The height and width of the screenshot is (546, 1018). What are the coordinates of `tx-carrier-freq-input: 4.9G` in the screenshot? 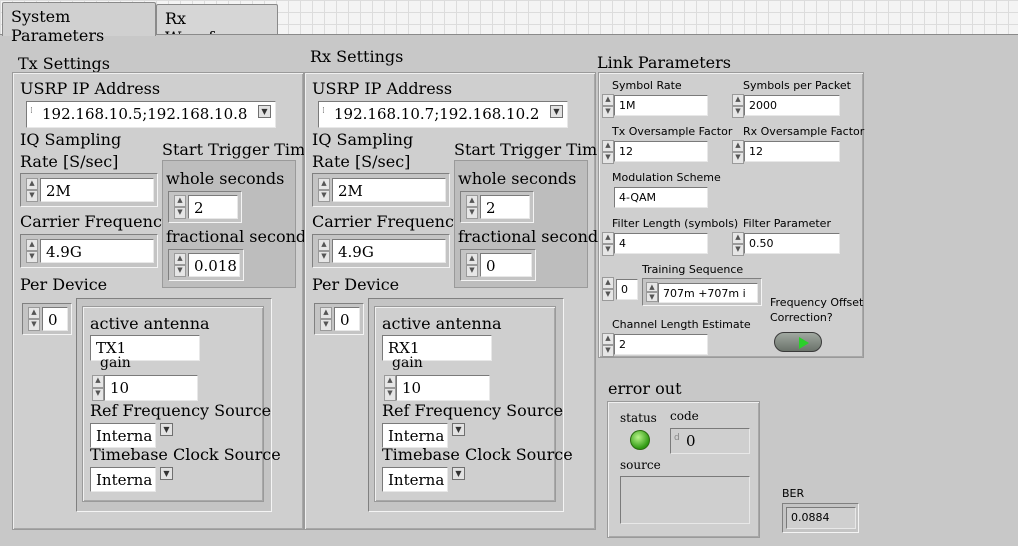 It's located at (97, 251).